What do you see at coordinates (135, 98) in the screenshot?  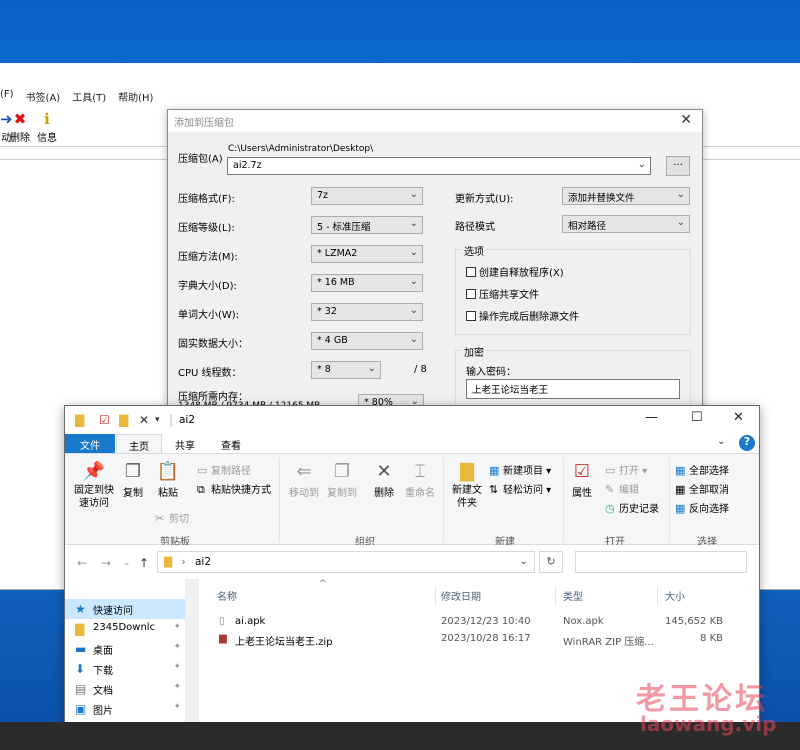 I see `menu-help: 帮助(H)` at bounding box center [135, 98].